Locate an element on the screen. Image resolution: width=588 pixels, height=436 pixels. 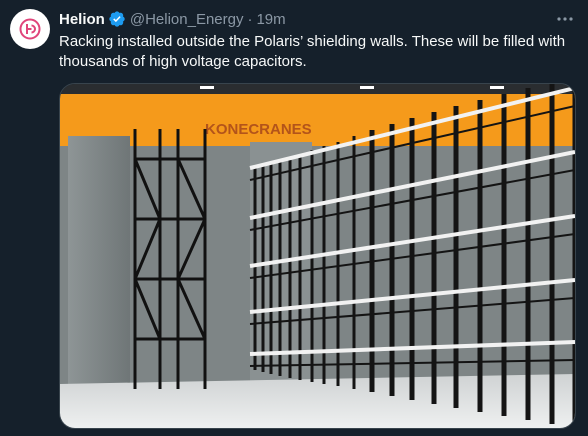
avatar is located at coordinates (30, 29).